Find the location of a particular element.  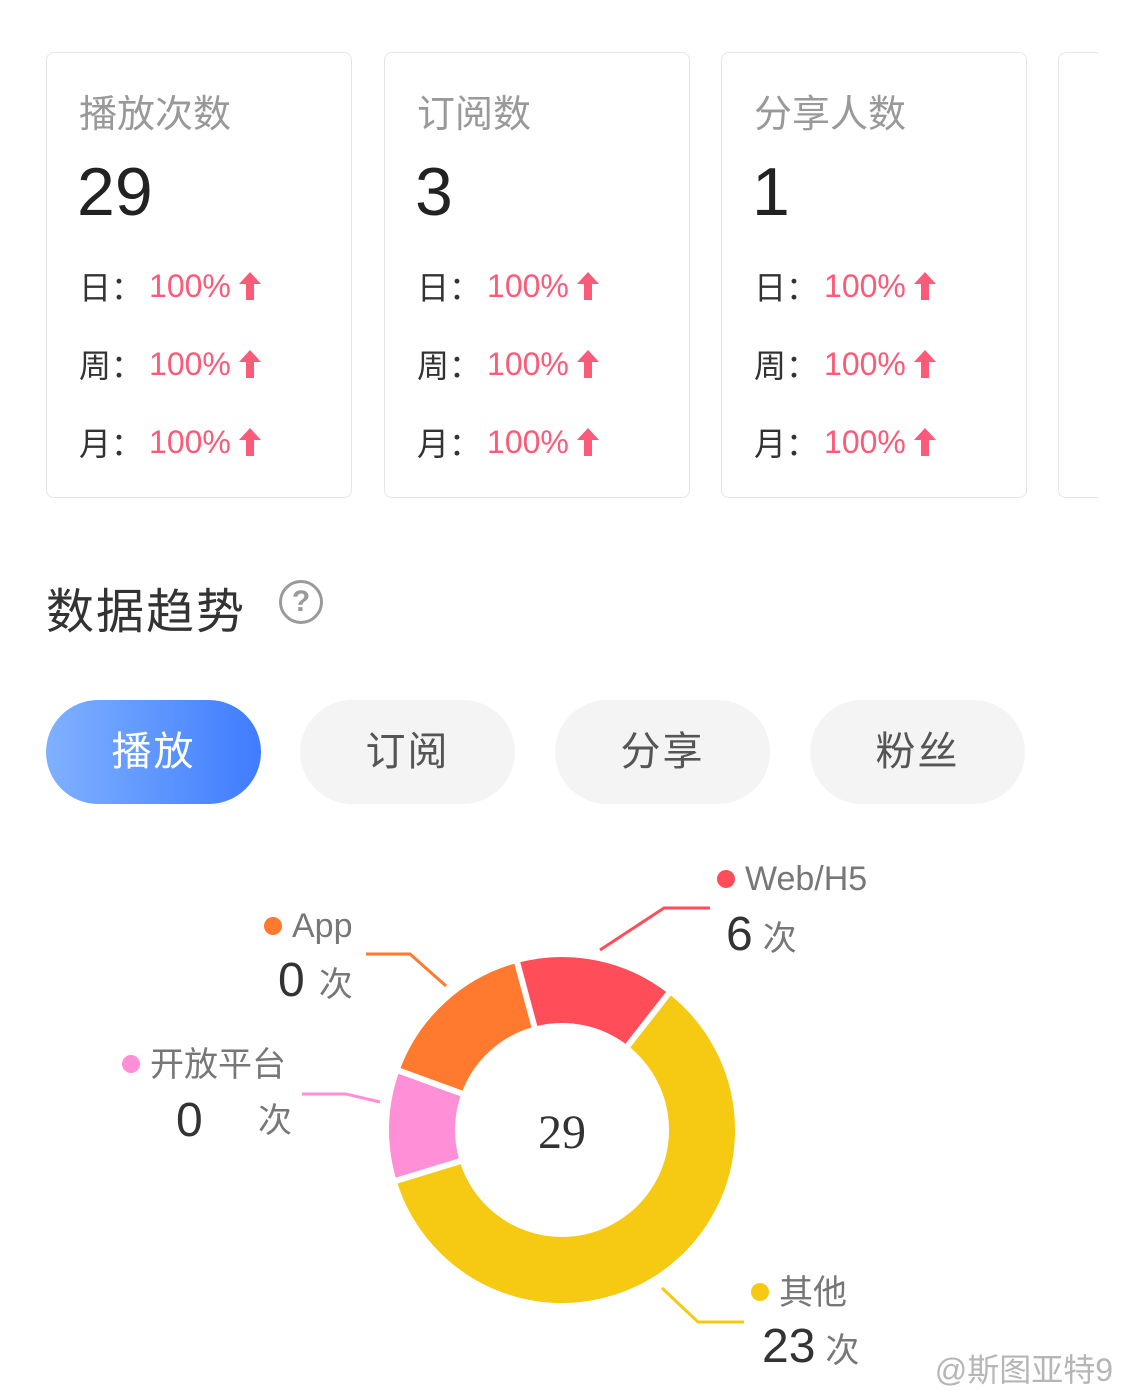

card-title: 订阅数 is located at coordinates (474, 115).